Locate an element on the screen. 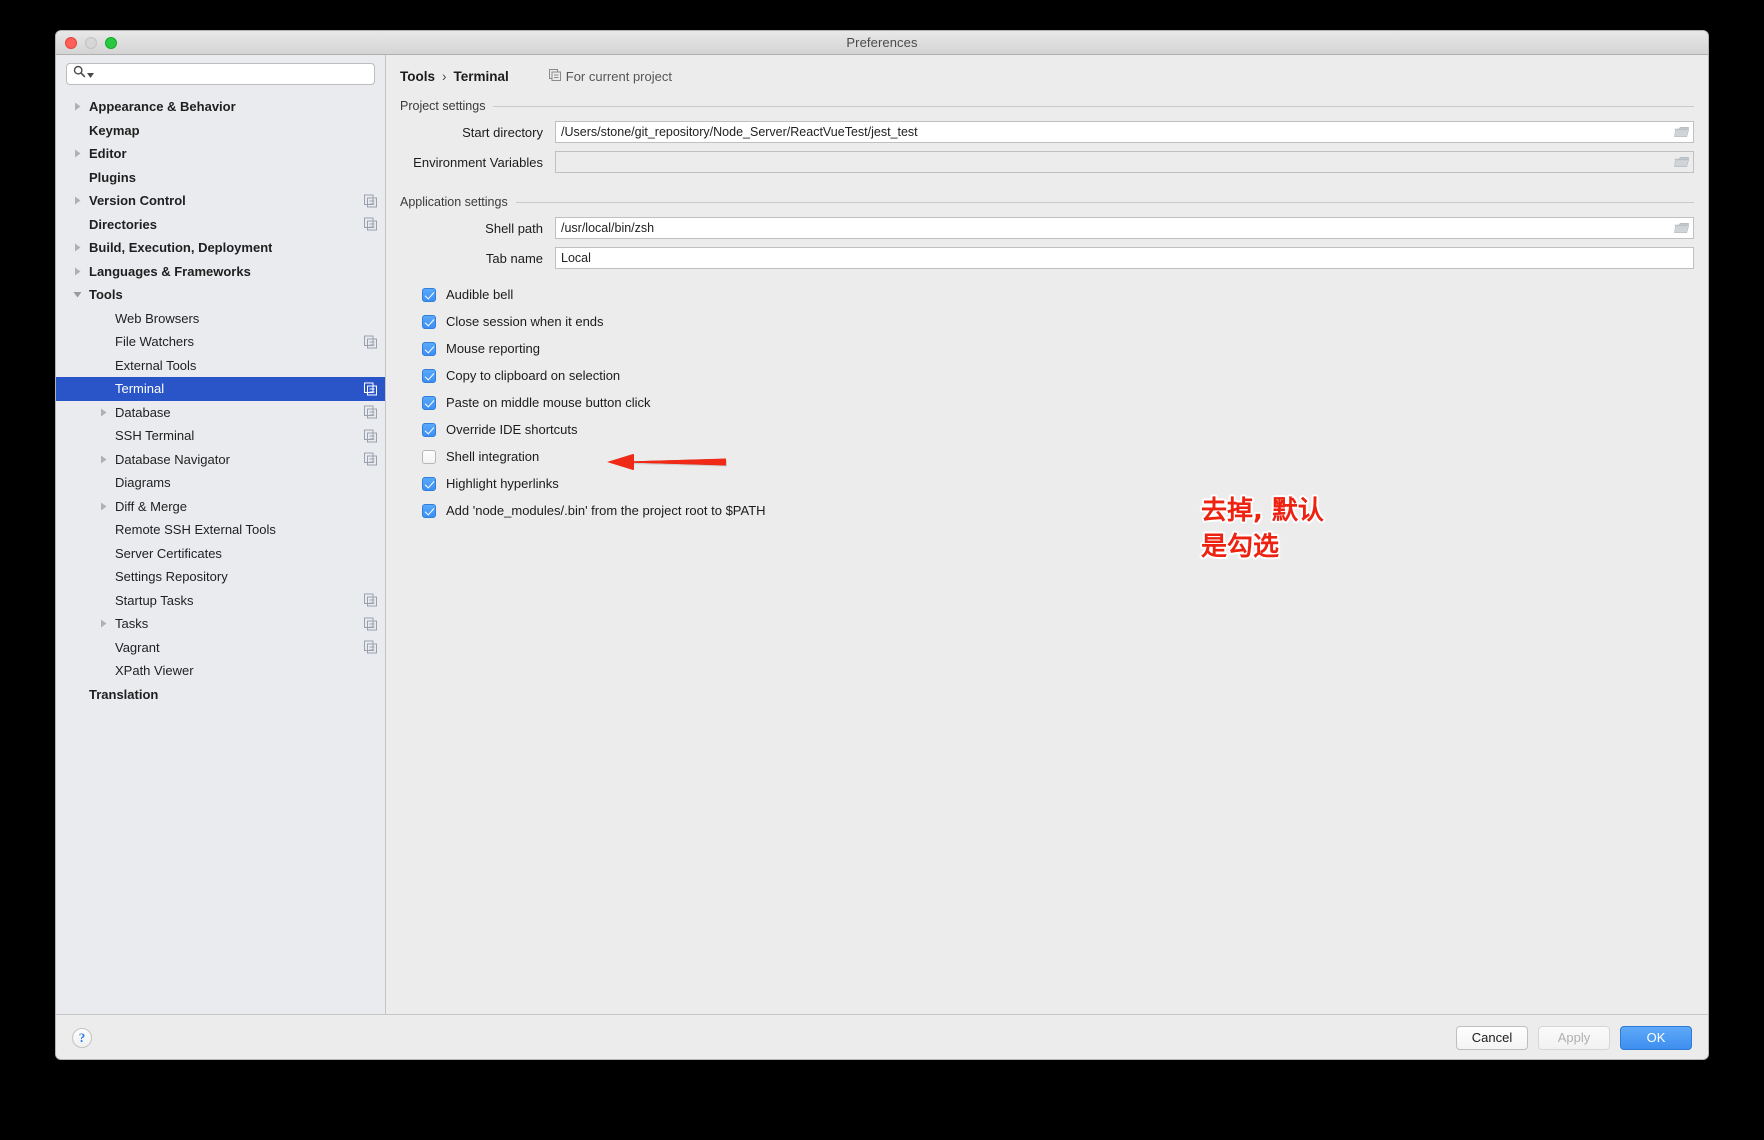 Image resolution: width=1764 pixels, height=1140 pixels. sidebar-item-tools: Tools is located at coordinates (220, 295).